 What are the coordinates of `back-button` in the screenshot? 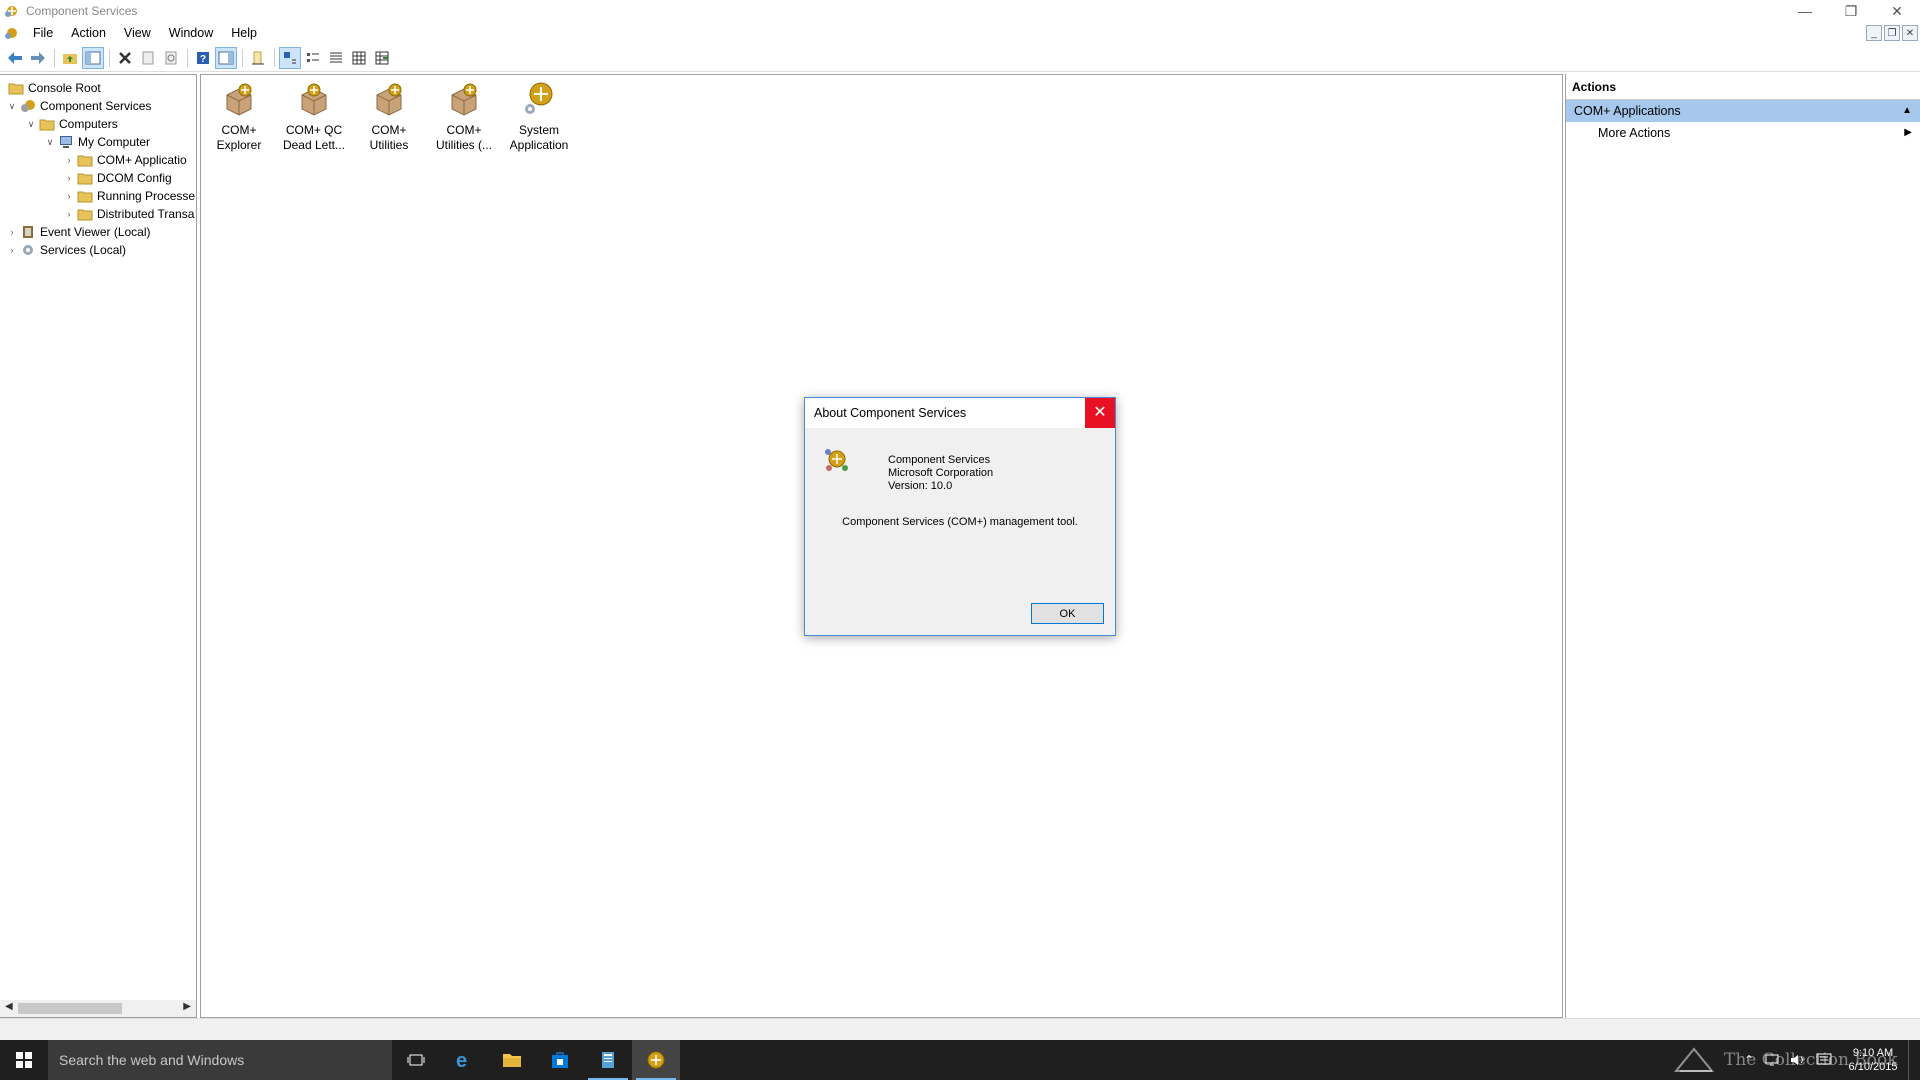 It's located at (15, 58).